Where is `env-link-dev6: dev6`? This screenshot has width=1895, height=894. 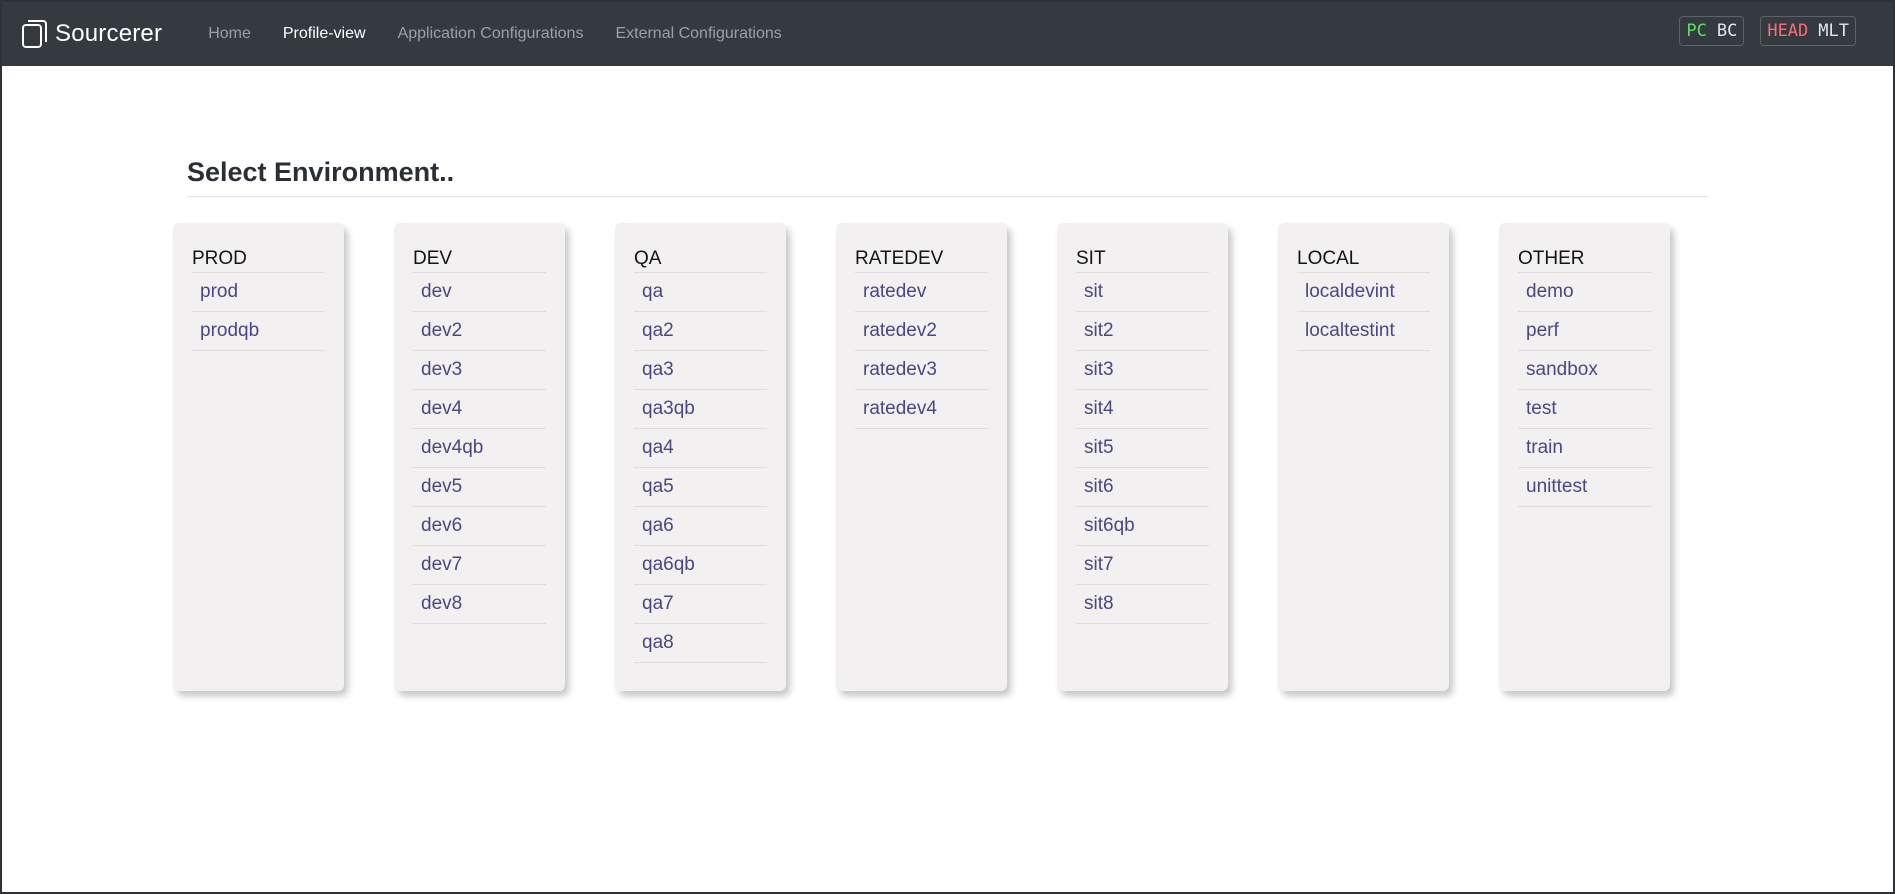 env-link-dev6: dev6 is located at coordinates (479, 526).